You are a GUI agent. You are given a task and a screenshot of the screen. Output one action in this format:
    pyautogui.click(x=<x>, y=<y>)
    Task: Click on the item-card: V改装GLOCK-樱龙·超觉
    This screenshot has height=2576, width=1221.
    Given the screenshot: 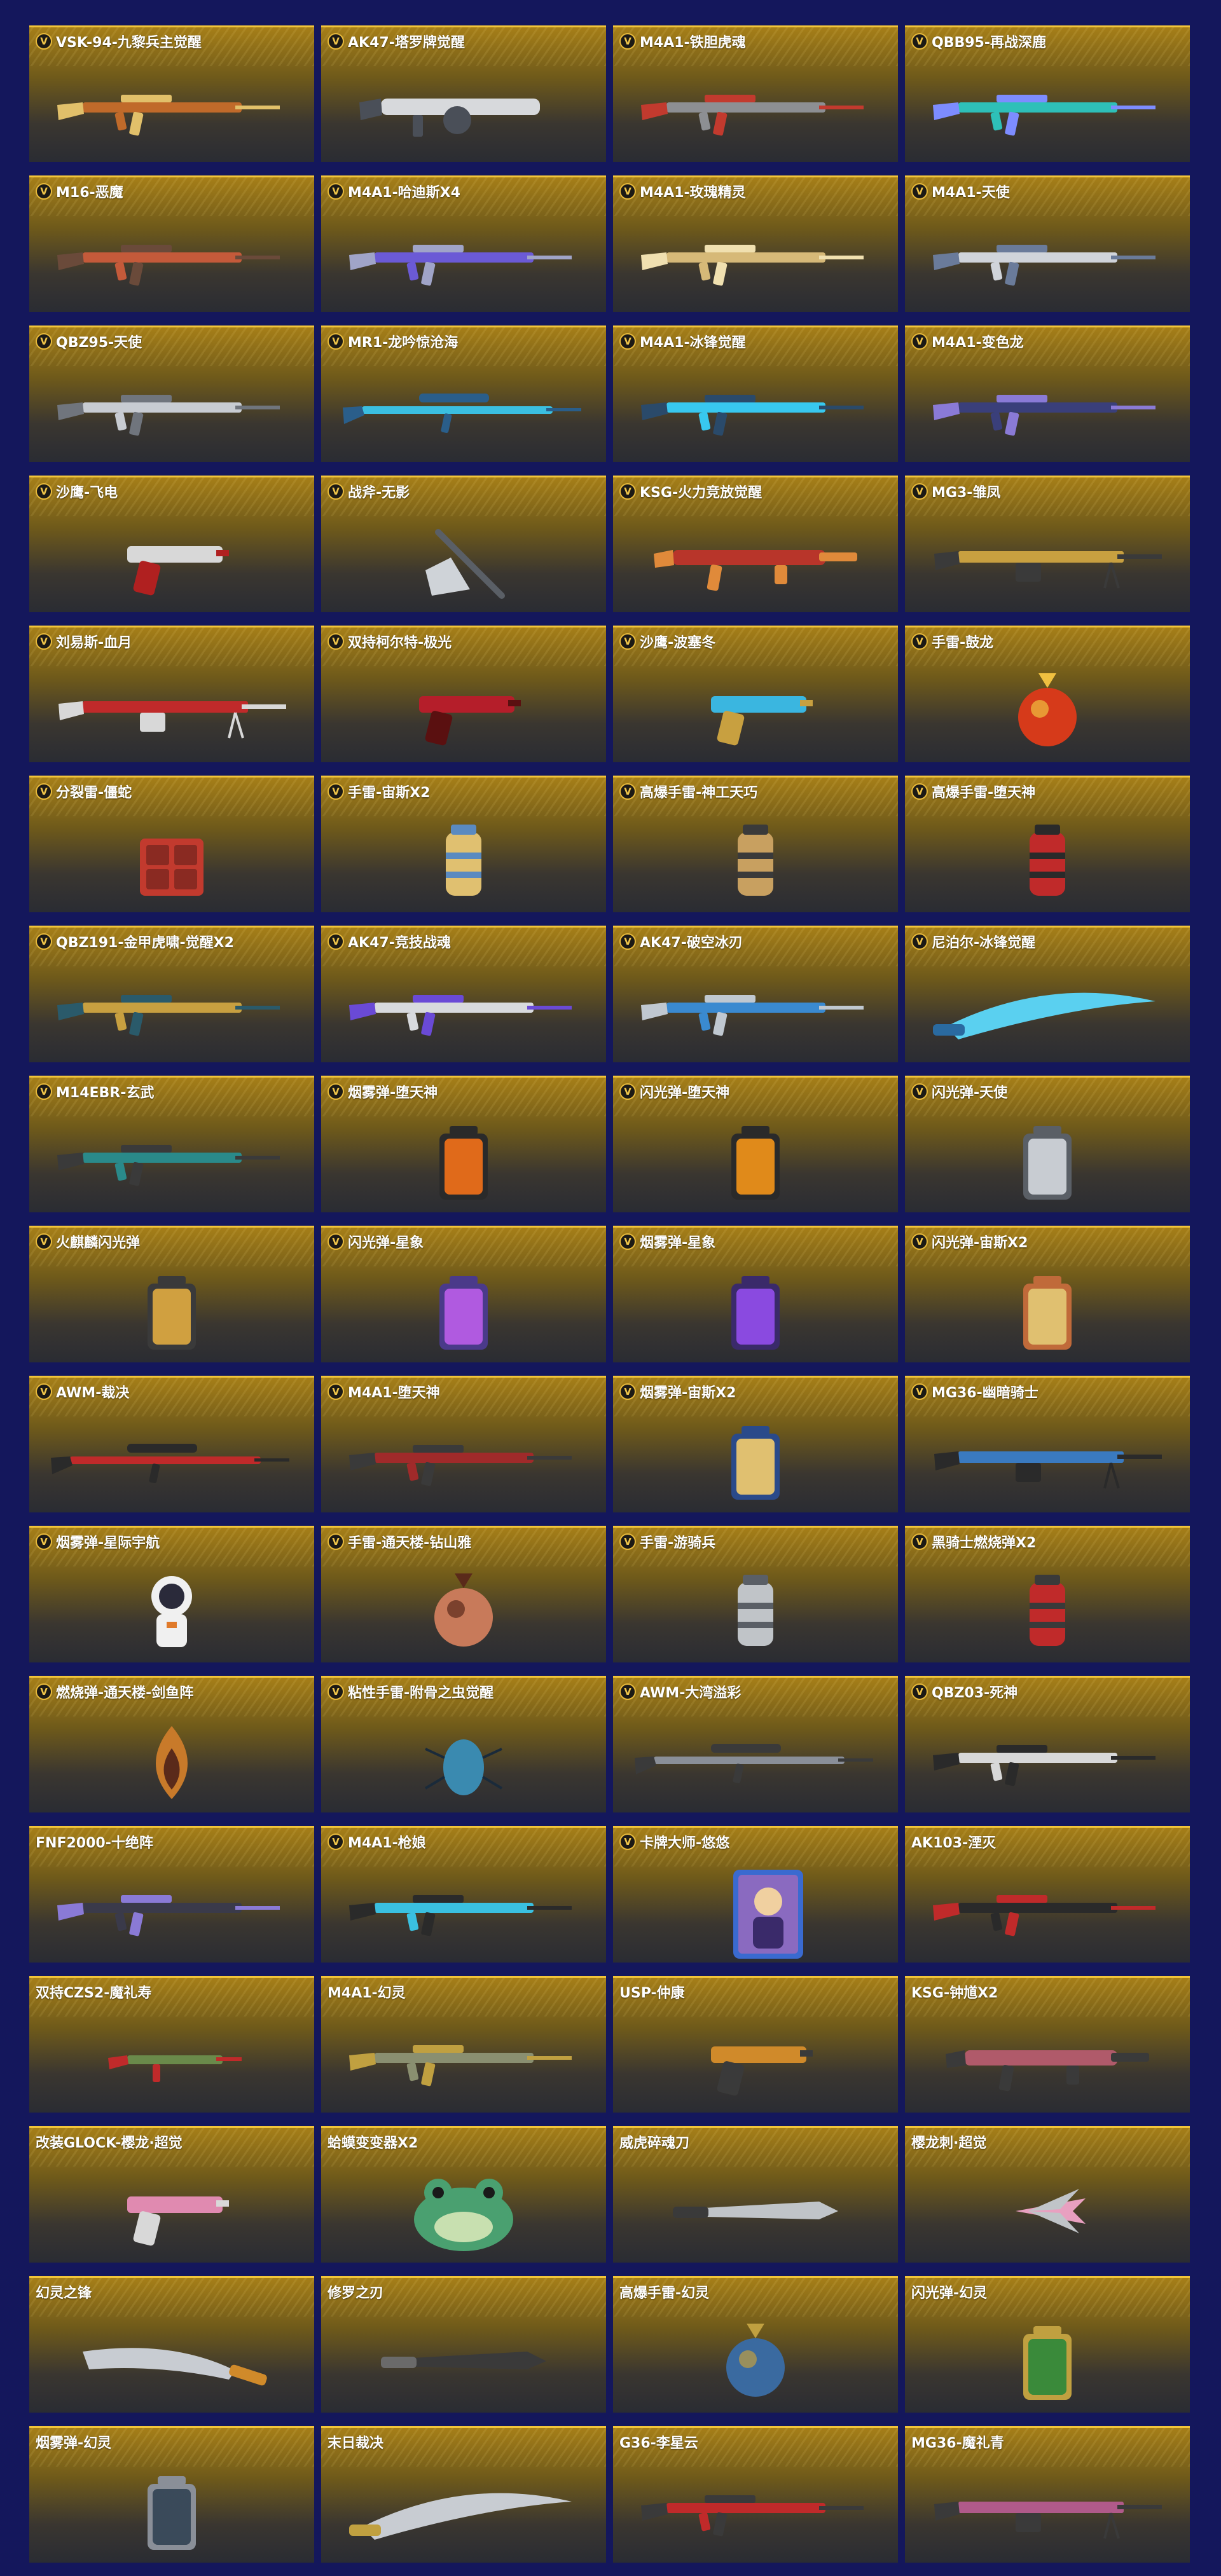 What is the action you would take?
    pyautogui.click(x=171, y=2194)
    